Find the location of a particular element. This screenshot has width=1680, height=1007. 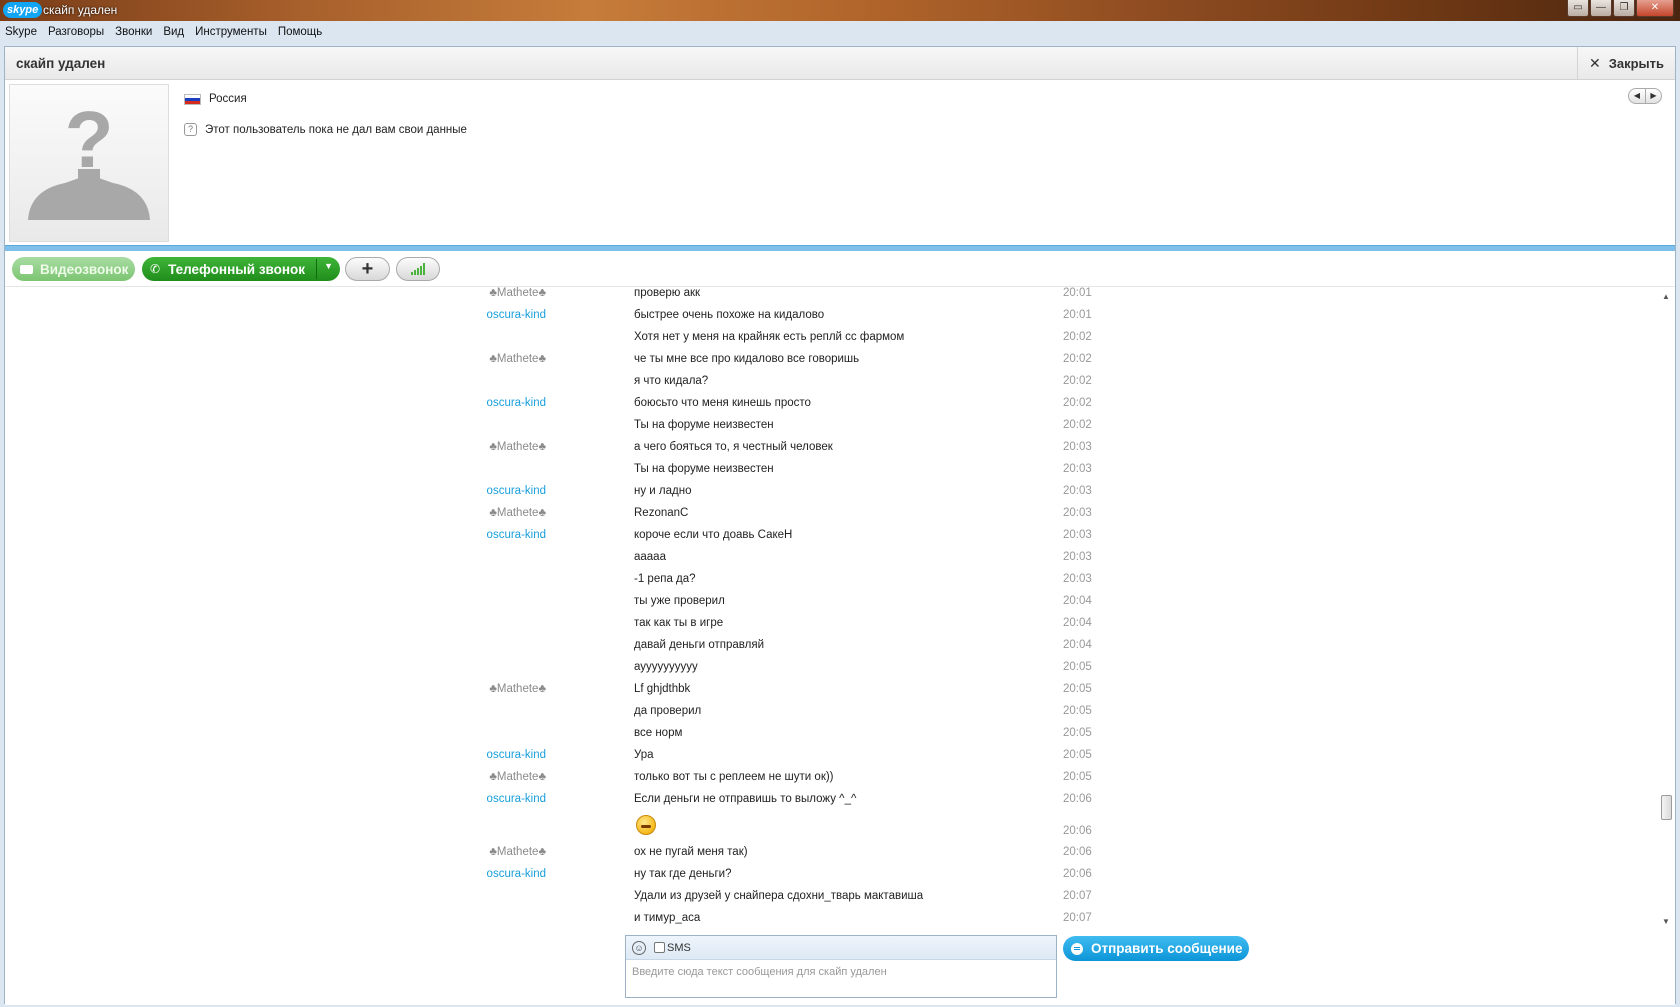

close-icon: ✕ is located at coordinates (1594, 63).